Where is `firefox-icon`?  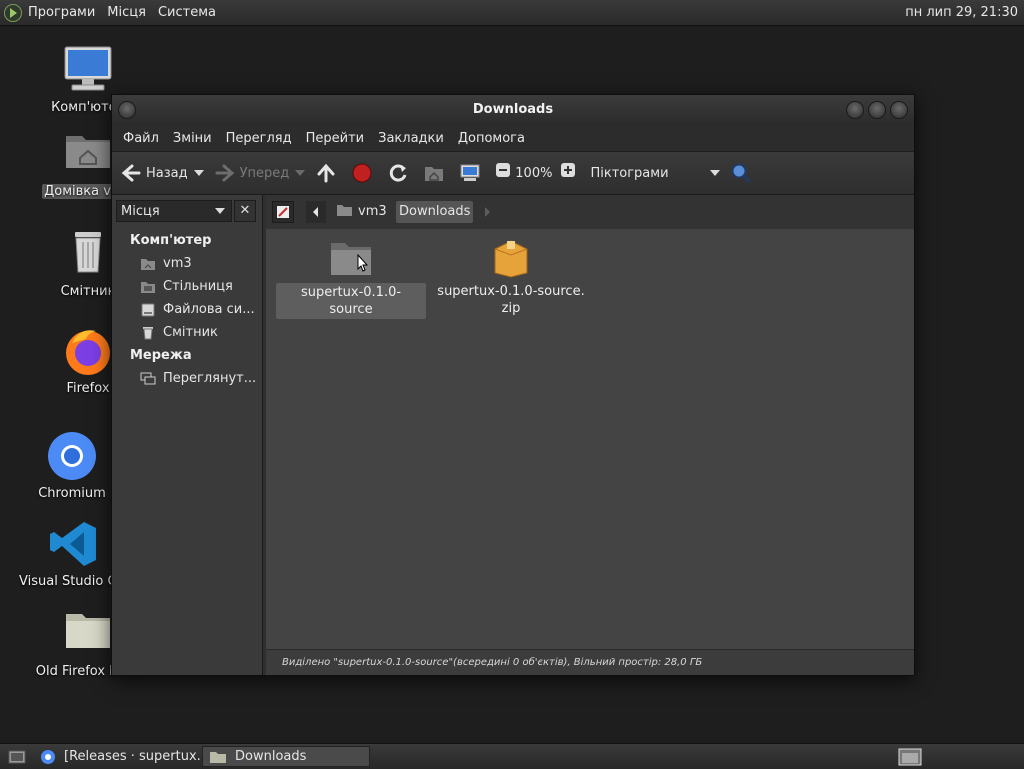 firefox-icon is located at coordinates (88, 351).